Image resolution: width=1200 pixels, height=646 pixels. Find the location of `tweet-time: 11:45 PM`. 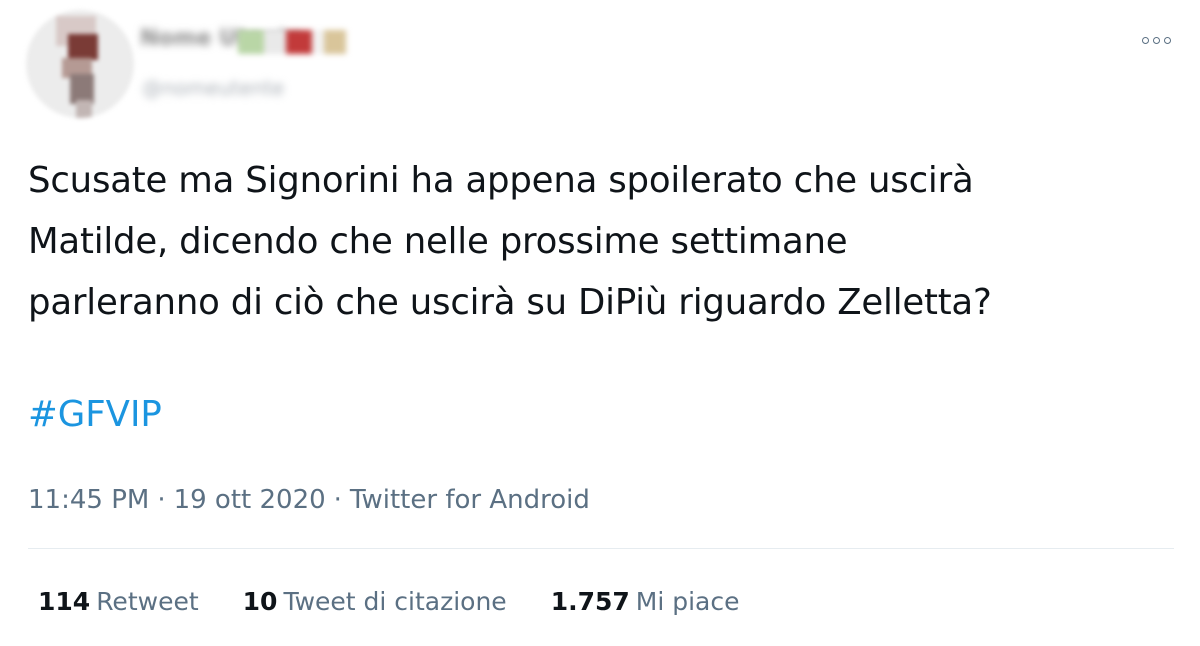

tweet-time: 11:45 PM is located at coordinates (88, 500).